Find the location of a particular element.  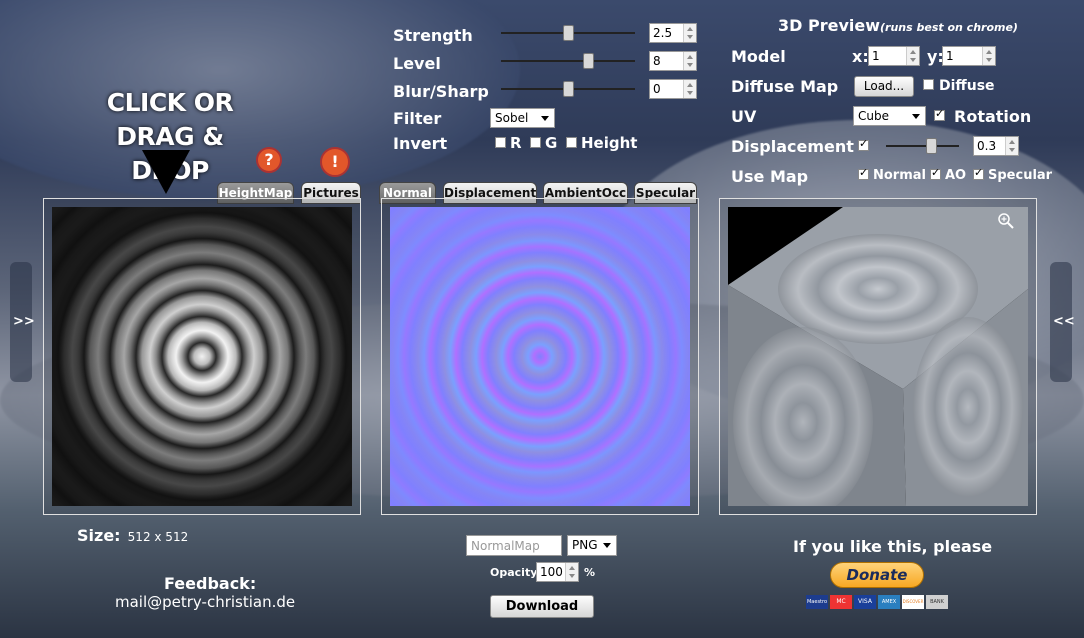

level-slider-thumb is located at coordinates (588, 61).